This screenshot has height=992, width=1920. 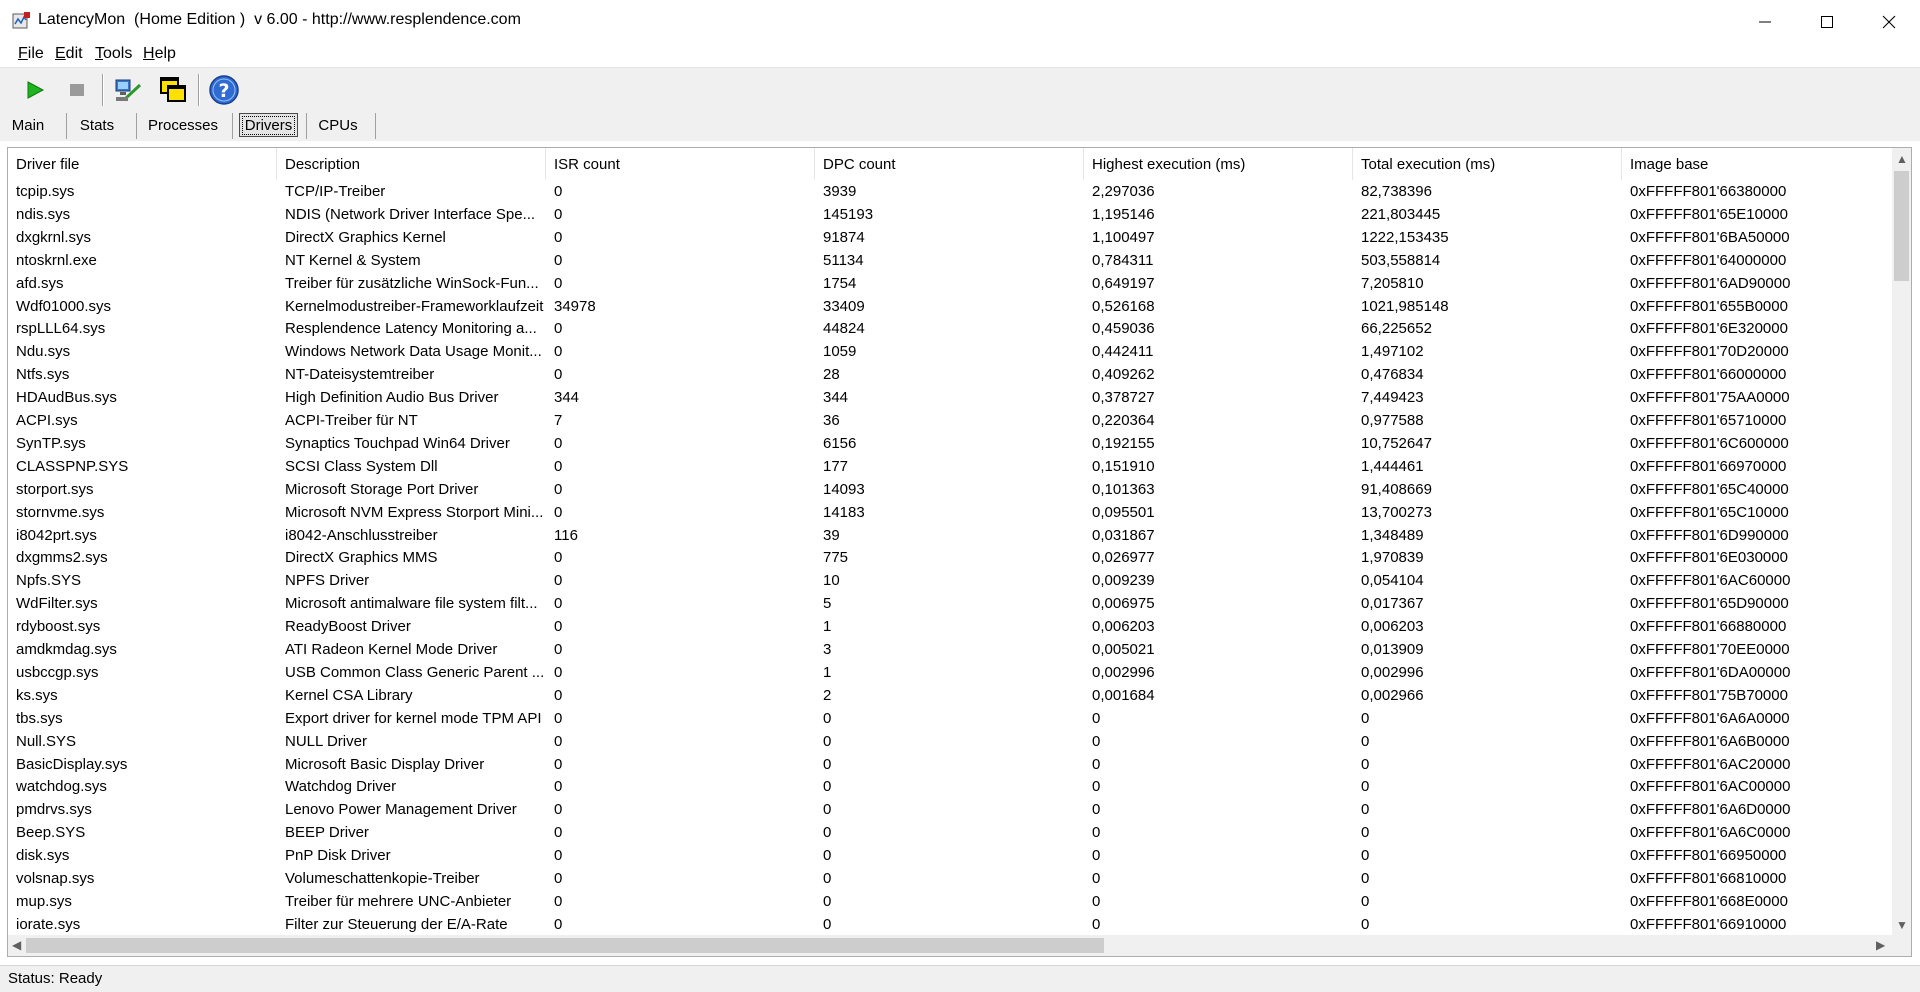 What do you see at coordinates (60, 512) in the screenshot?
I see `driver-file-cell: stornvme.sys` at bounding box center [60, 512].